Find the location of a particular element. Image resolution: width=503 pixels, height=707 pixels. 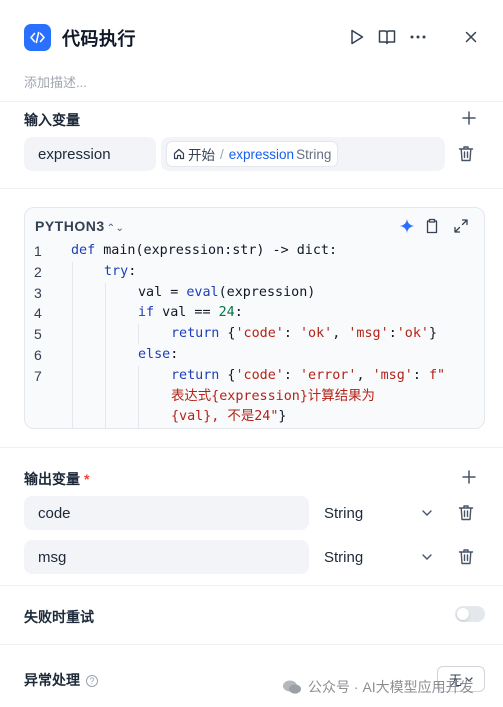

line-number: 7 is located at coordinates (38, 375).